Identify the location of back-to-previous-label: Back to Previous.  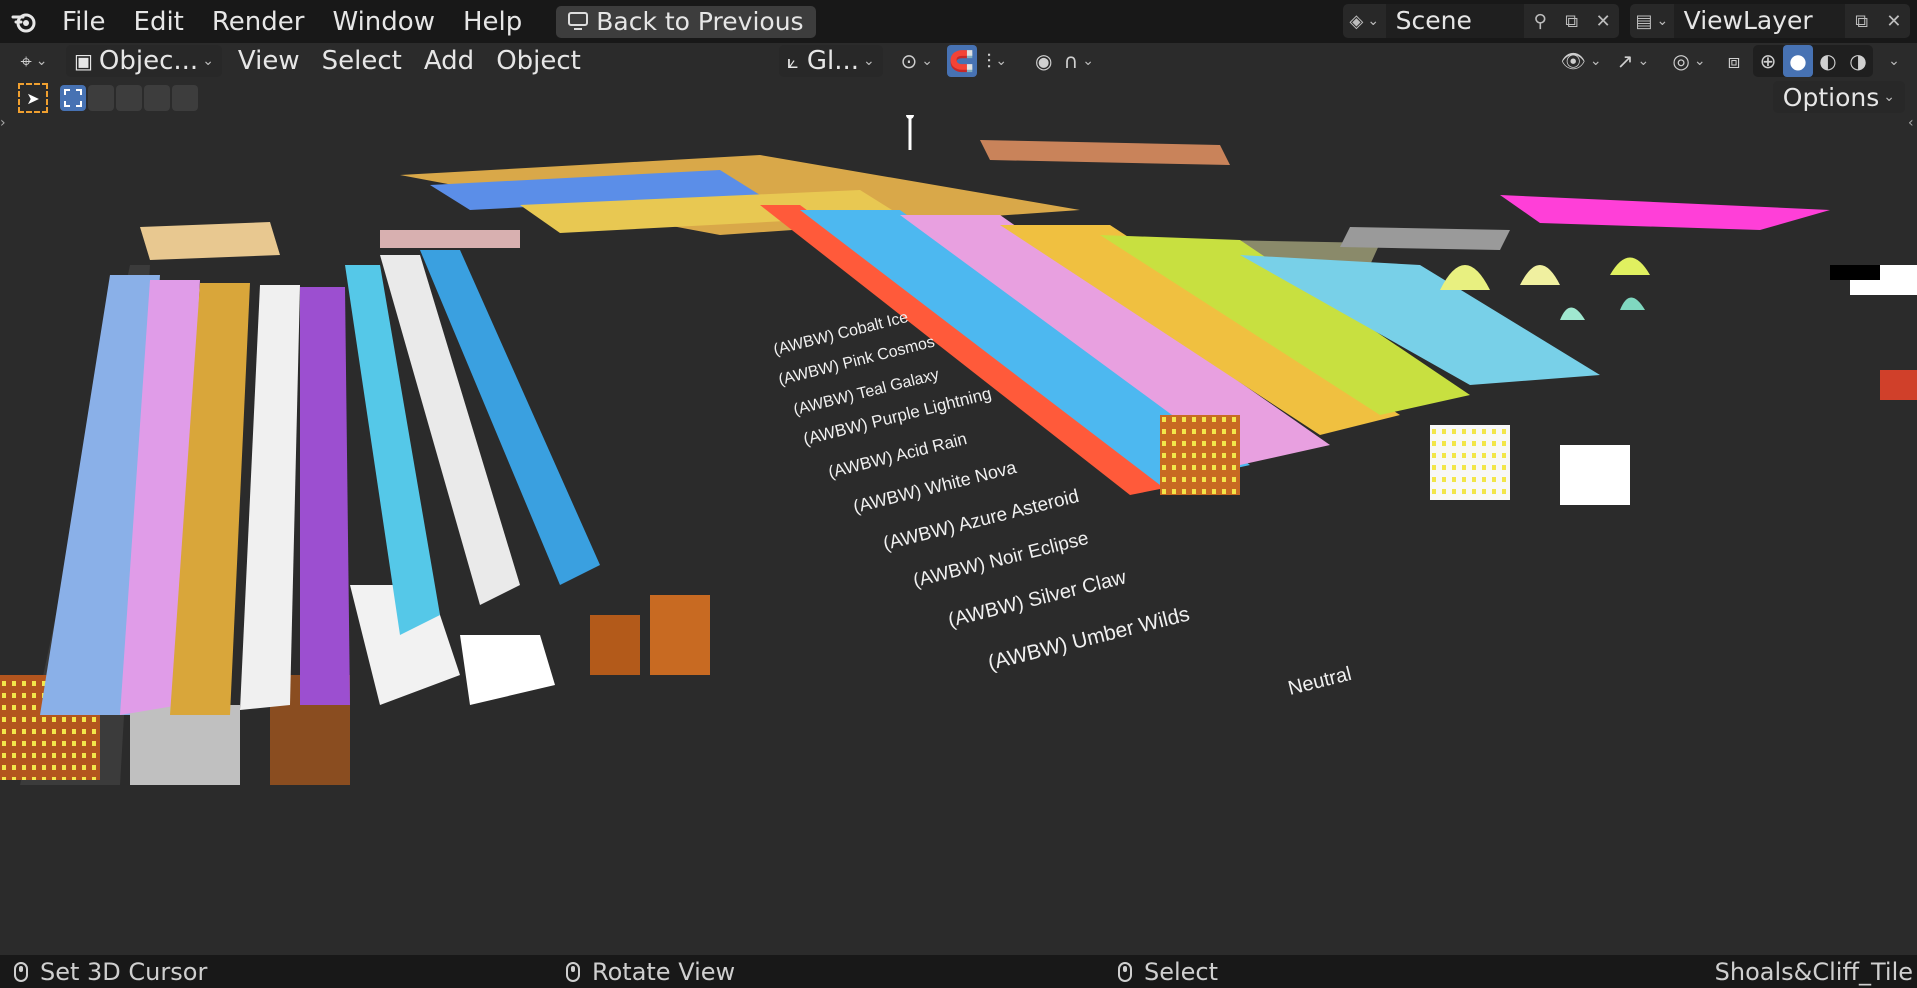
(700, 21).